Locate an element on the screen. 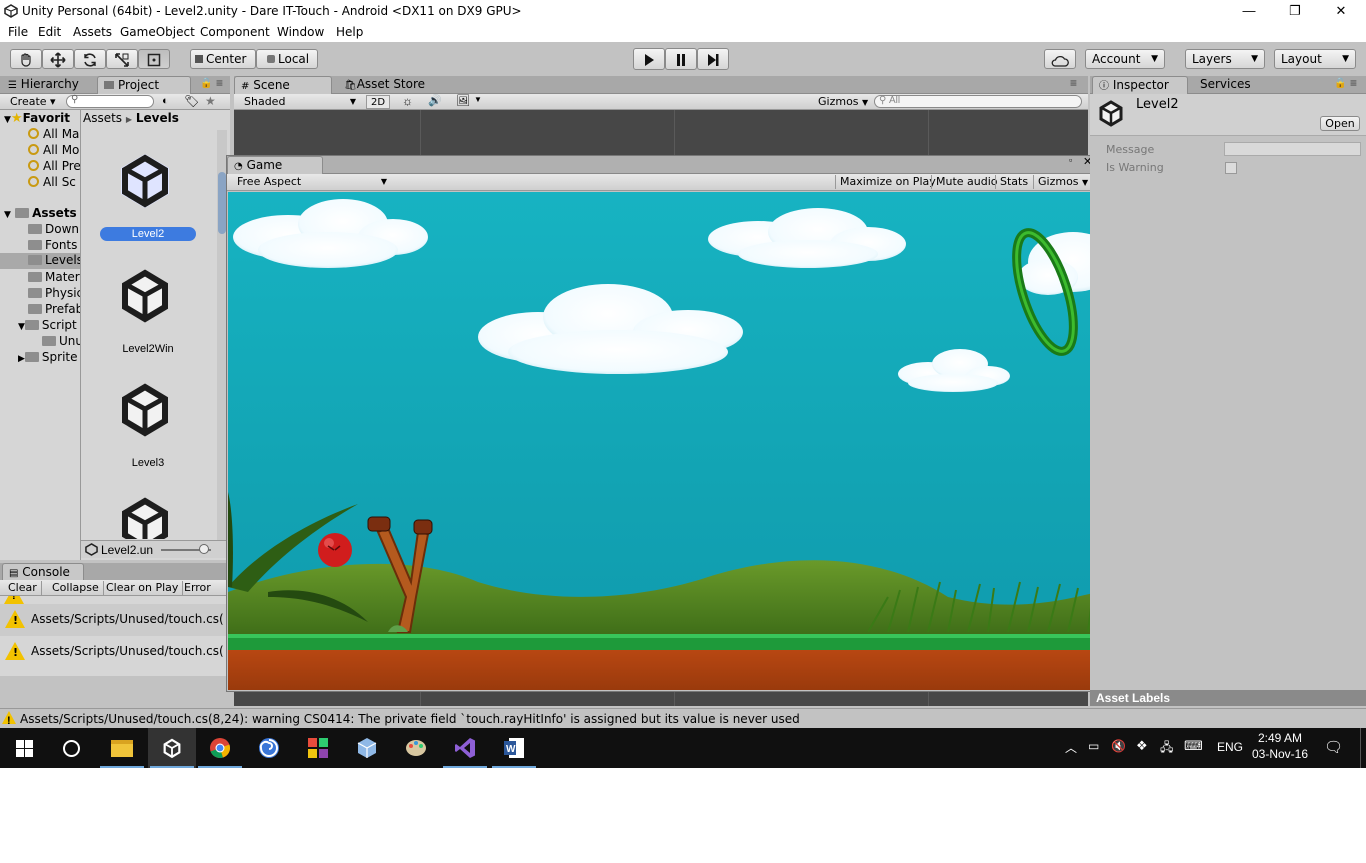  tab-inspector: ⓘ Inspector is located at coordinates (1140, 85).